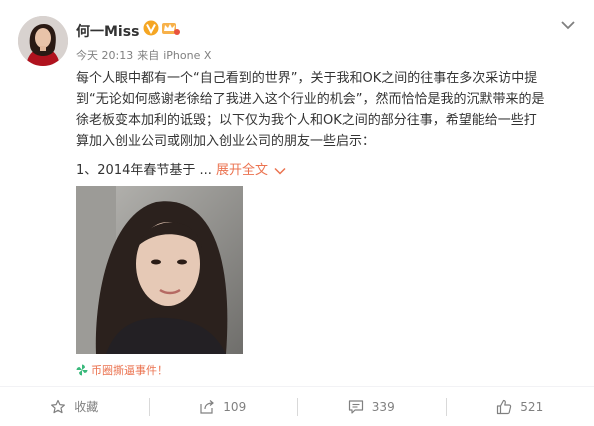 The image size is (594, 426). What do you see at coordinates (226, 141) in the screenshot?
I see `post-text-line: 算加入创业公司或刚加入创业公司的朋友一些启示：` at bounding box center [226, 141].